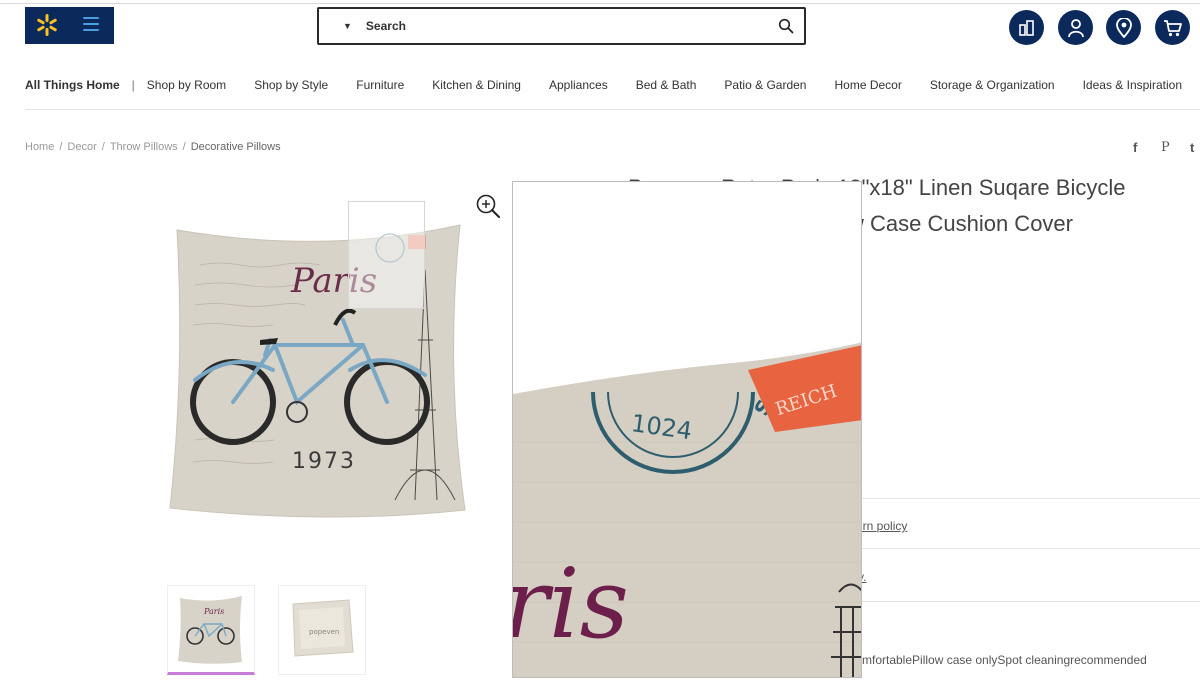 The width and height of the screenshot is (1200, 693). Describe the element at coordinates (69, 25) in the screenshot. I see `walmart-logo-button` at that location.